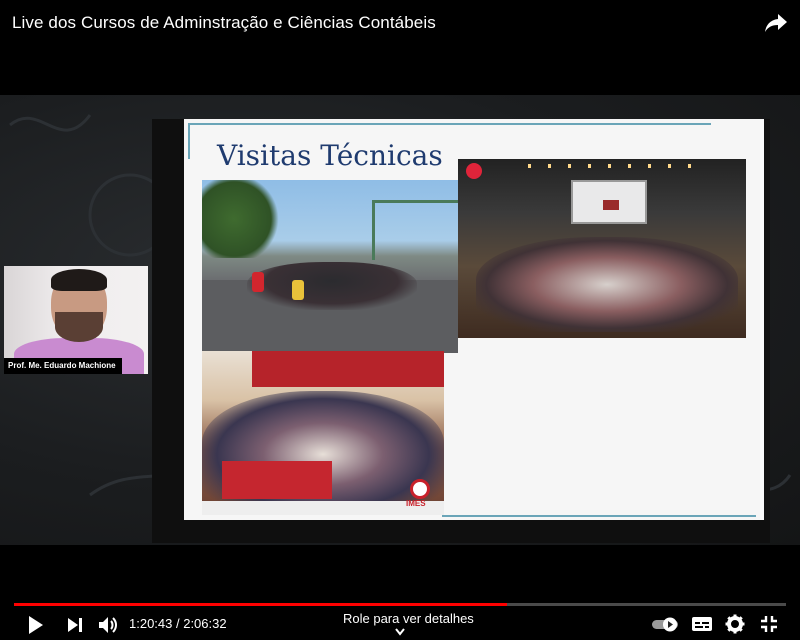  Describe the element at coordinates (422, 496) in the screenshot. I see `imes-logo: IMES` at that location.